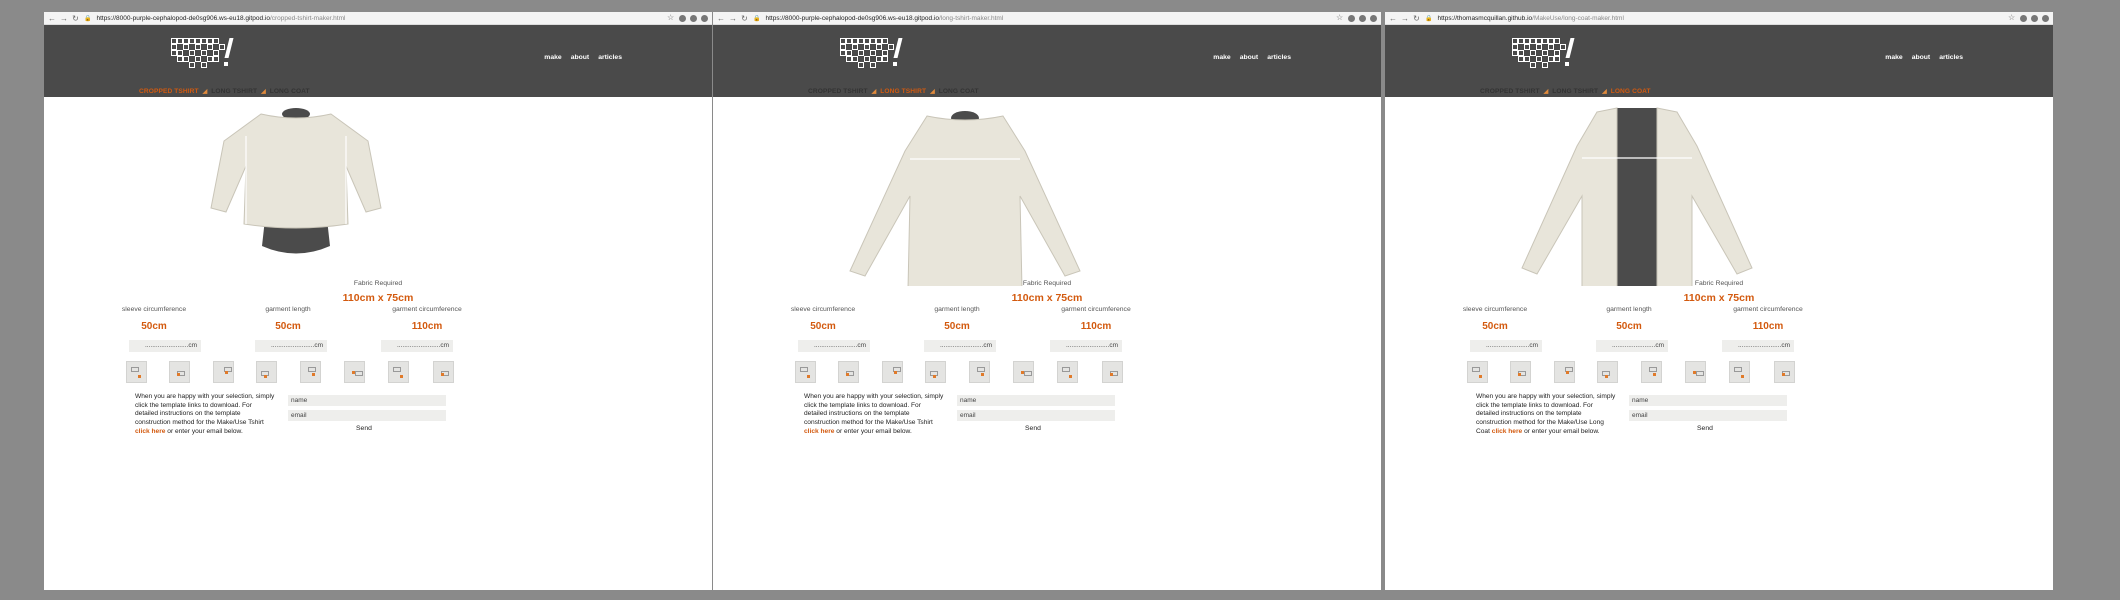 Image resolution: width=2120 pixels, height=600 pixels. What do you see at coordinates (1719, 298) in the screenshot?
I see `fabric-required-value: 110cm x 75cm` at bounding box center [1719, 298].